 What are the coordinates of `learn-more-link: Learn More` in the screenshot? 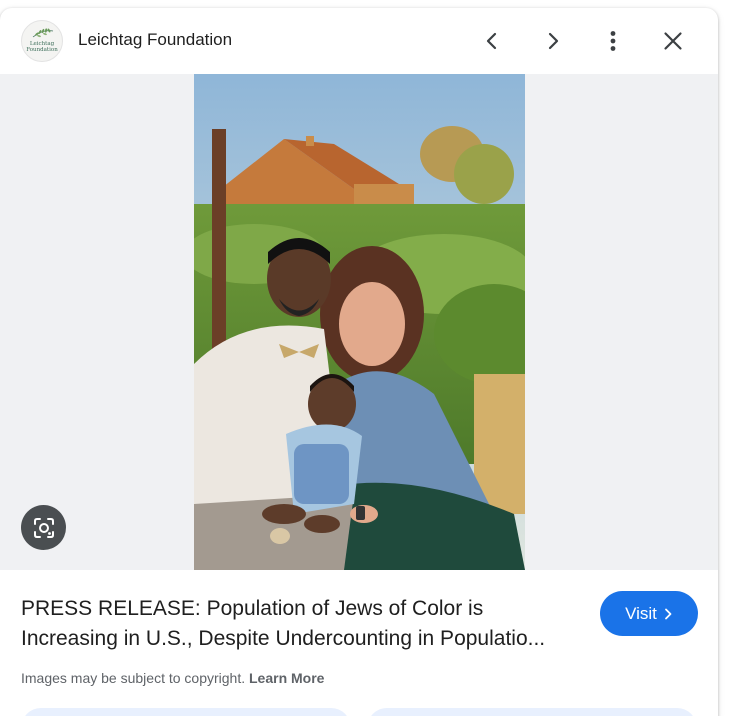 It's located at (286, 678).